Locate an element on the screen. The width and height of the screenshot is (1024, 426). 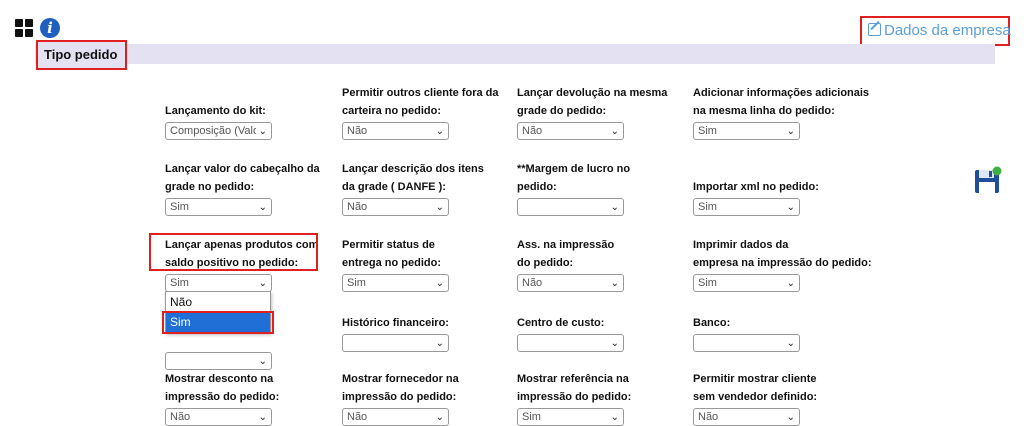
info-adicionais-select: Sim ⌄ is located at coordinates (746, 131).